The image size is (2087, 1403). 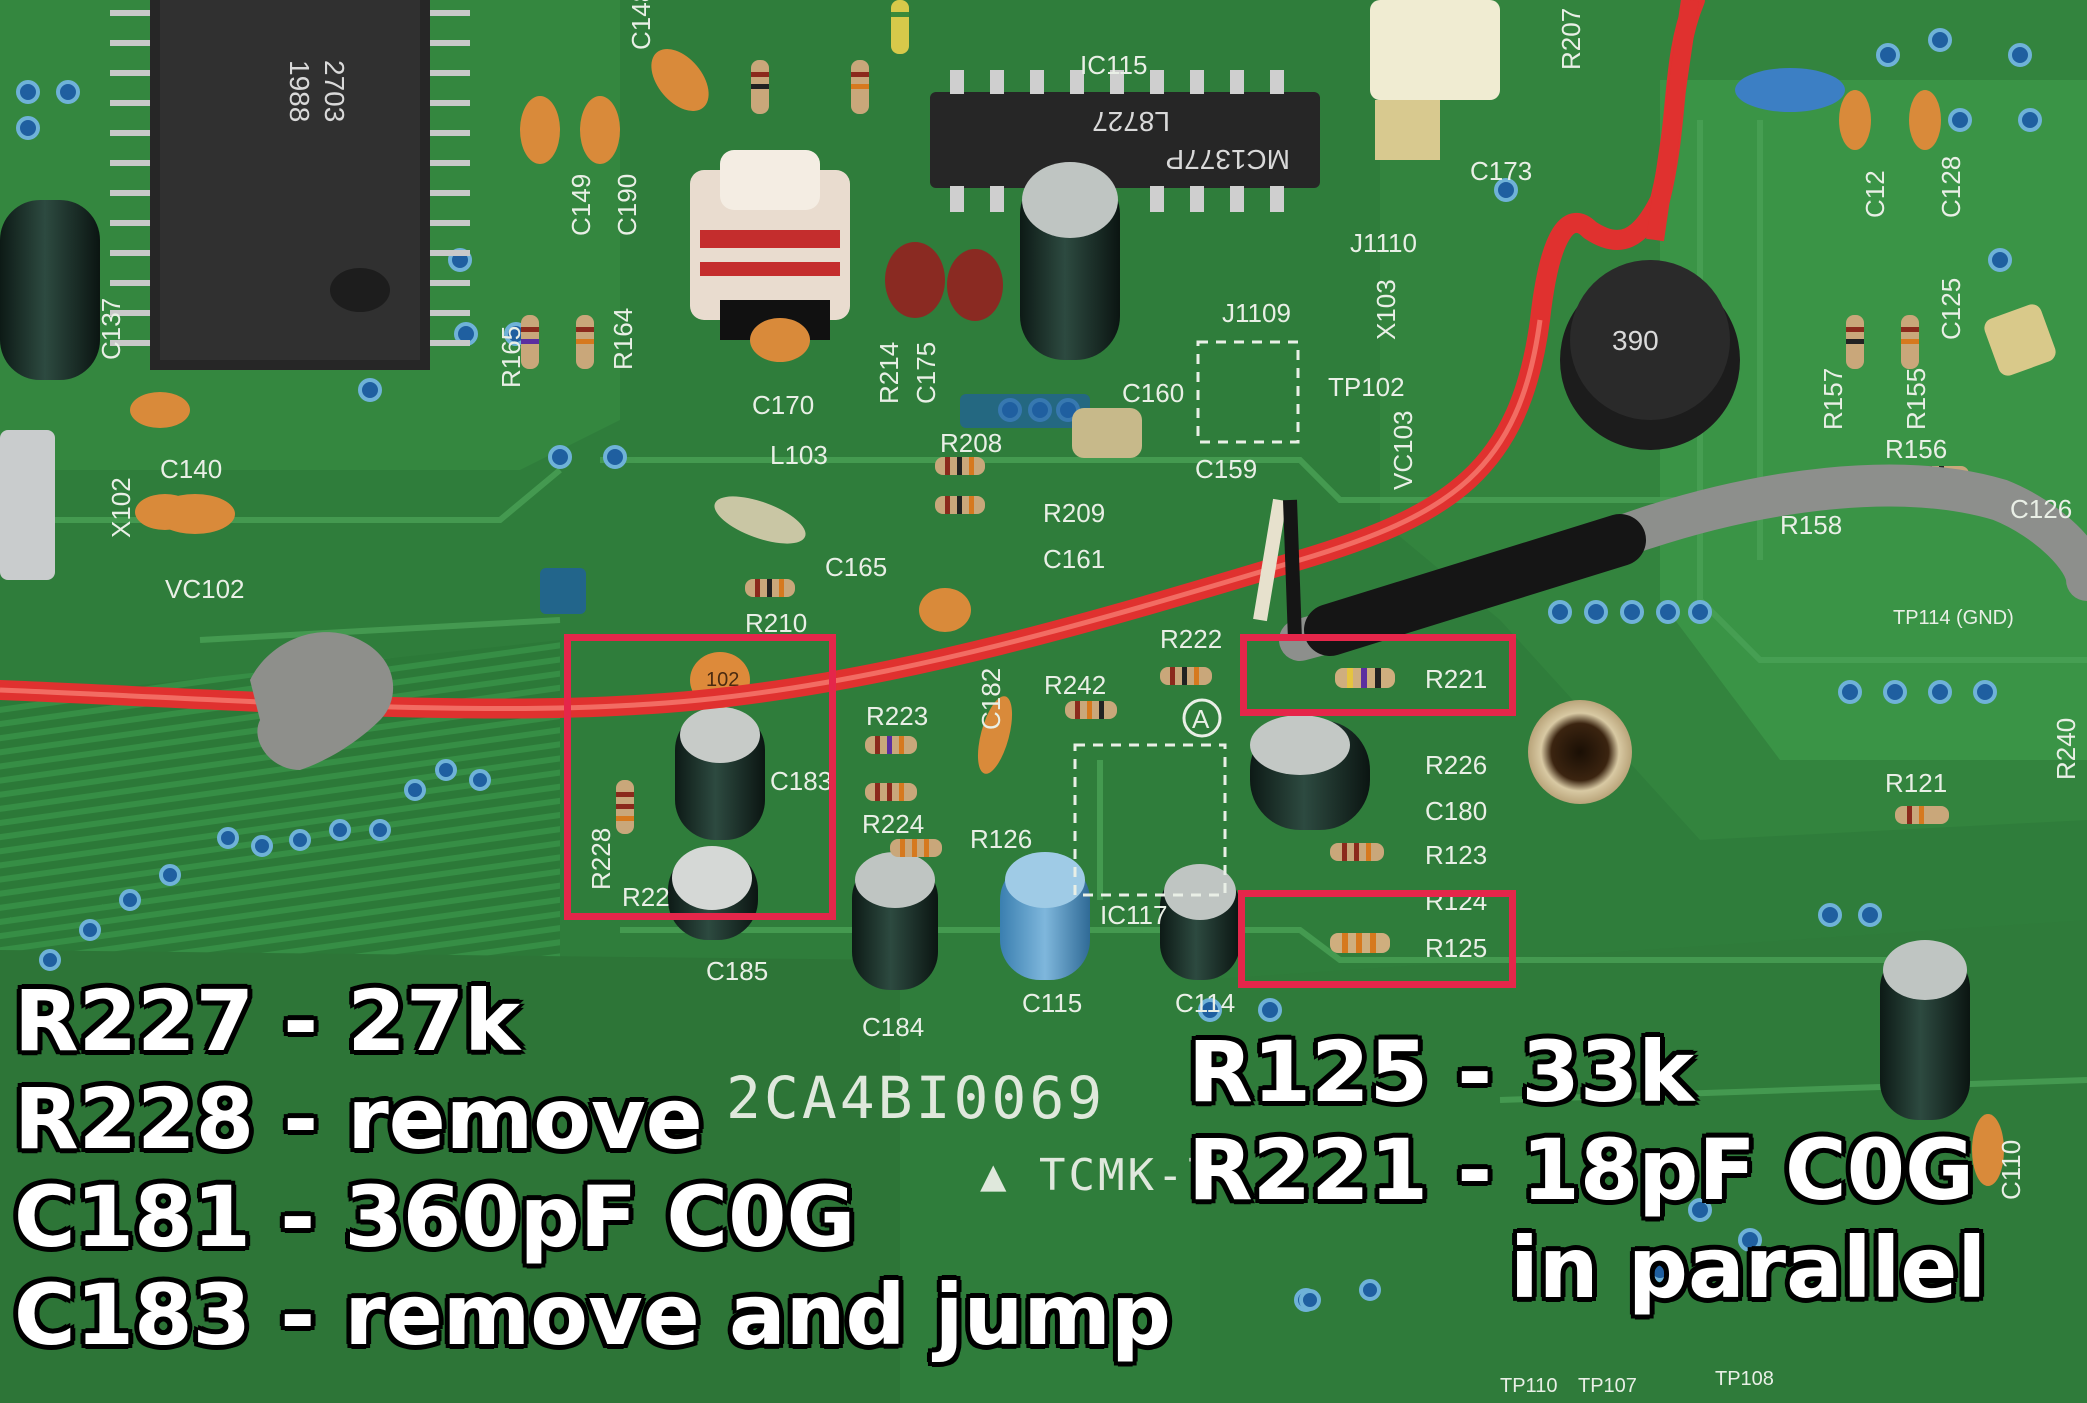 What do you see at coordinates (1205, 1003) in the screenshot?
I see `label-c114: C114` at bounding box center [1205, 1003].